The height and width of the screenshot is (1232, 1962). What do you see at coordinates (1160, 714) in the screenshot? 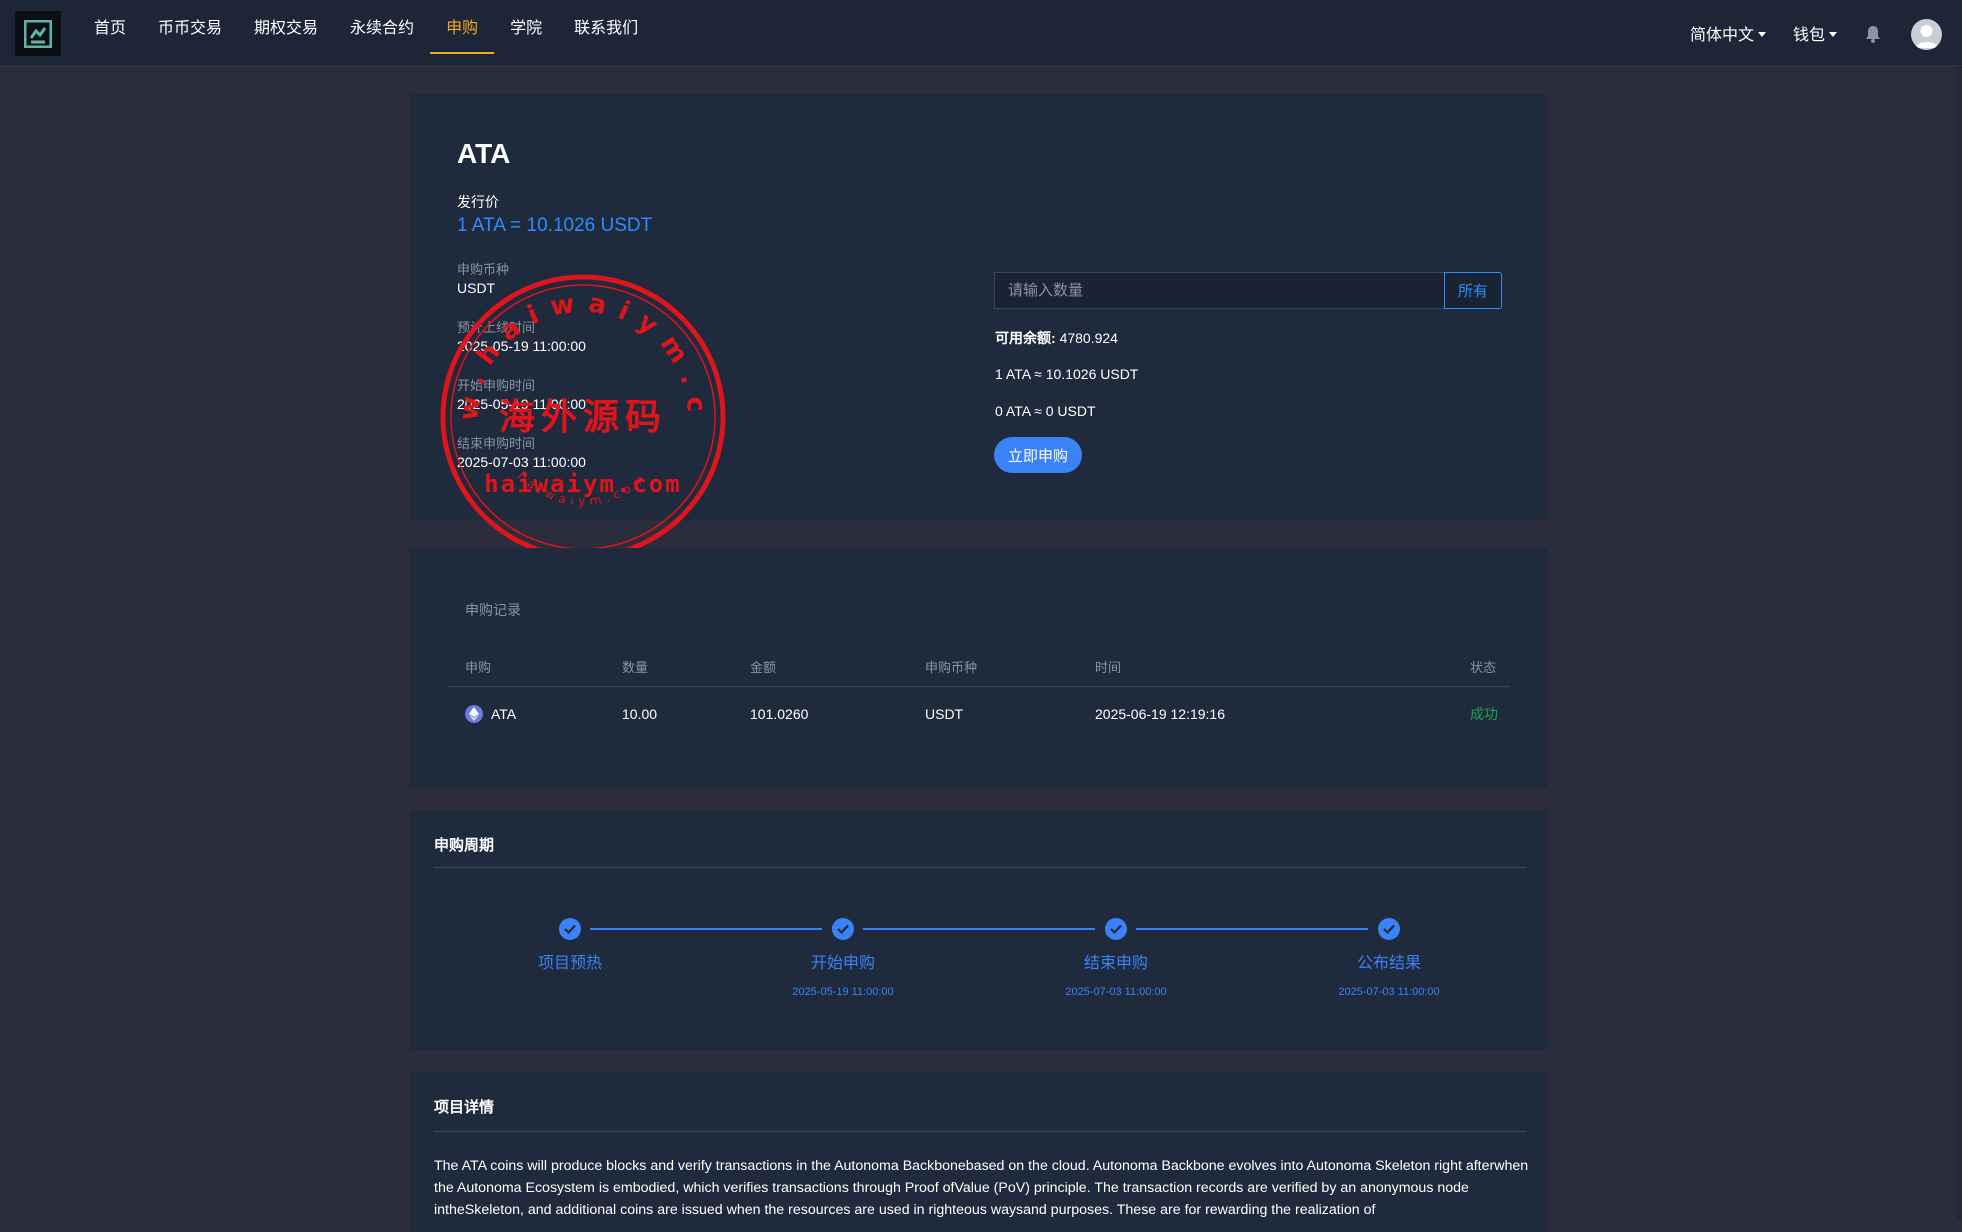
I see `row-time: 2025-06-19 12:19:16` at bounding box center [1160, 714].